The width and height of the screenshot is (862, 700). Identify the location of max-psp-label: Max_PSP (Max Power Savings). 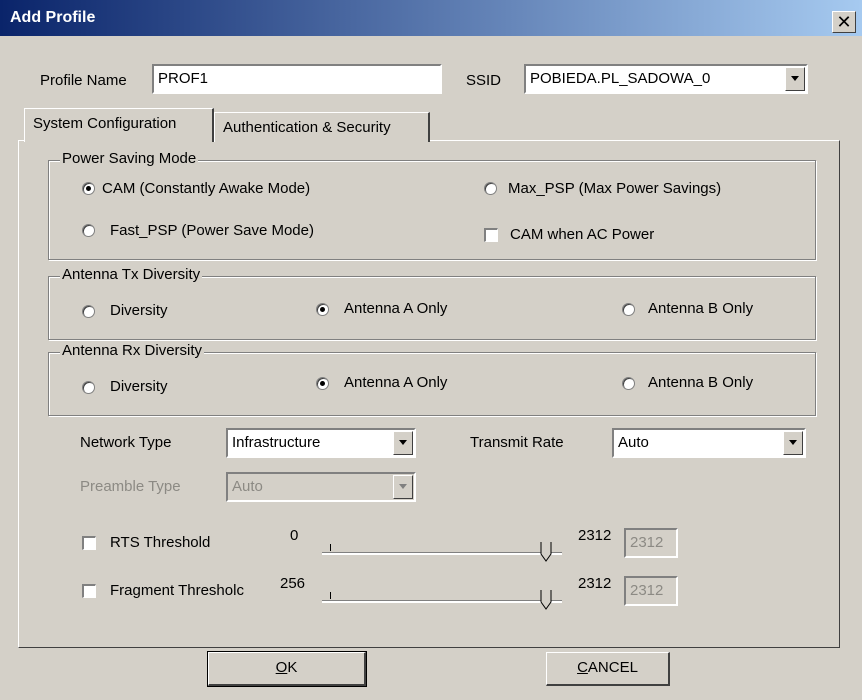
(615, 188).